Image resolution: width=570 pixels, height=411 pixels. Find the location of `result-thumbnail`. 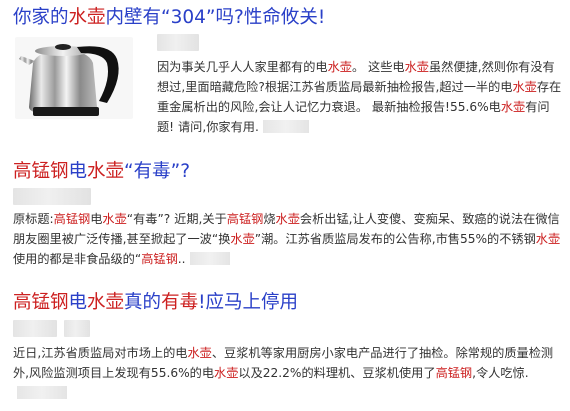

result-thumbnail is located at coordinates (74, 78).